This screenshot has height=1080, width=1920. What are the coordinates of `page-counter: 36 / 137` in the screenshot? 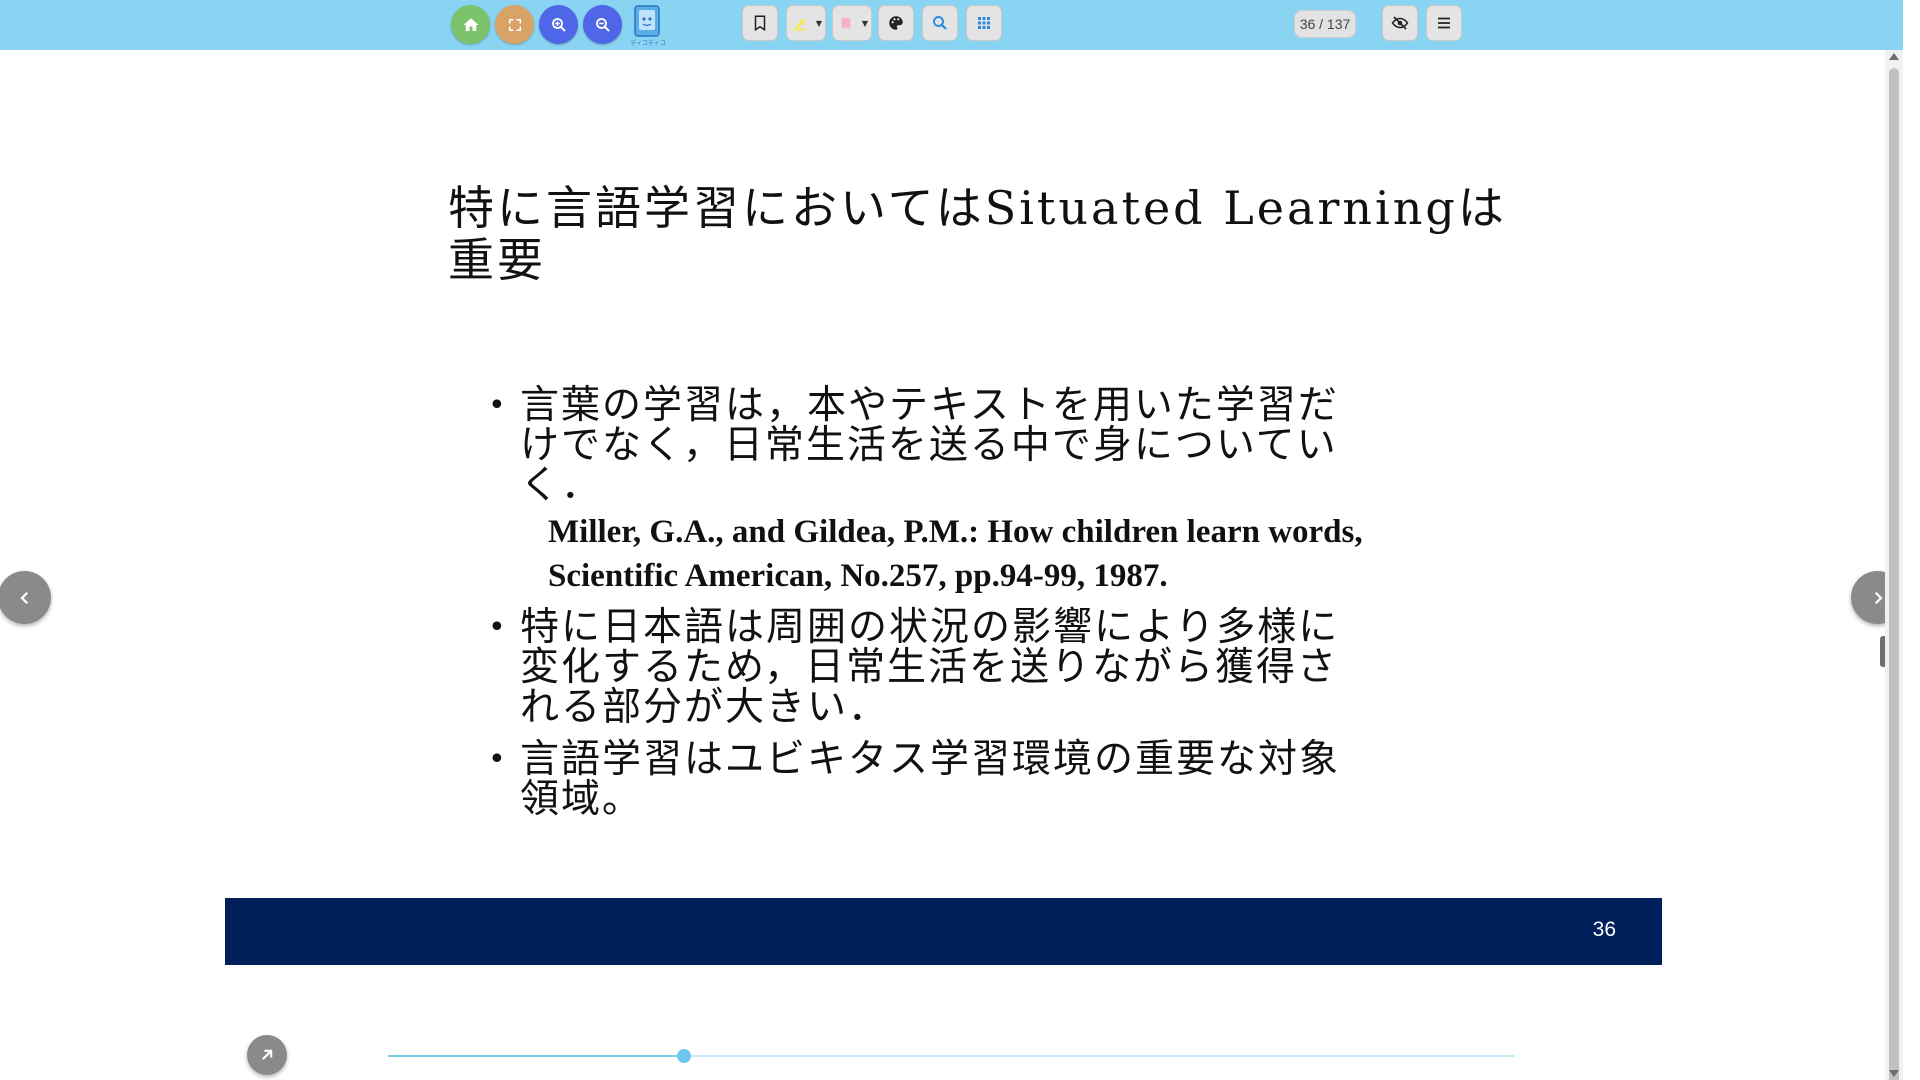 It's located at (1325, 24).